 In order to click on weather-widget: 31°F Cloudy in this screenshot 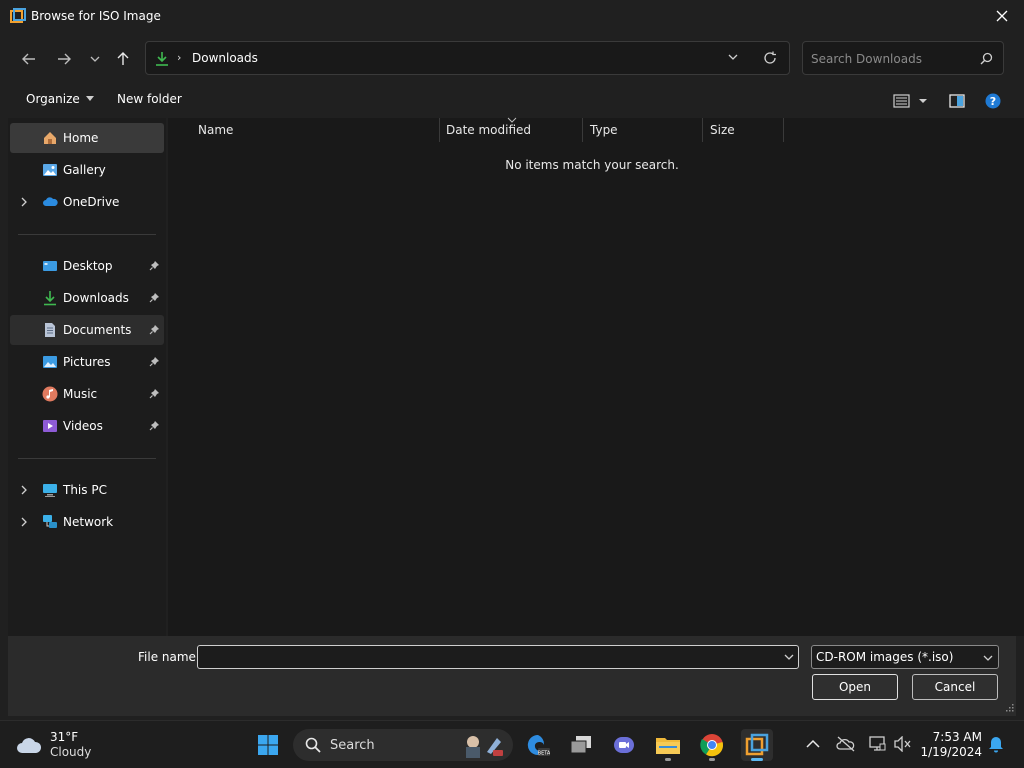, I will do `click(53, 745)`.